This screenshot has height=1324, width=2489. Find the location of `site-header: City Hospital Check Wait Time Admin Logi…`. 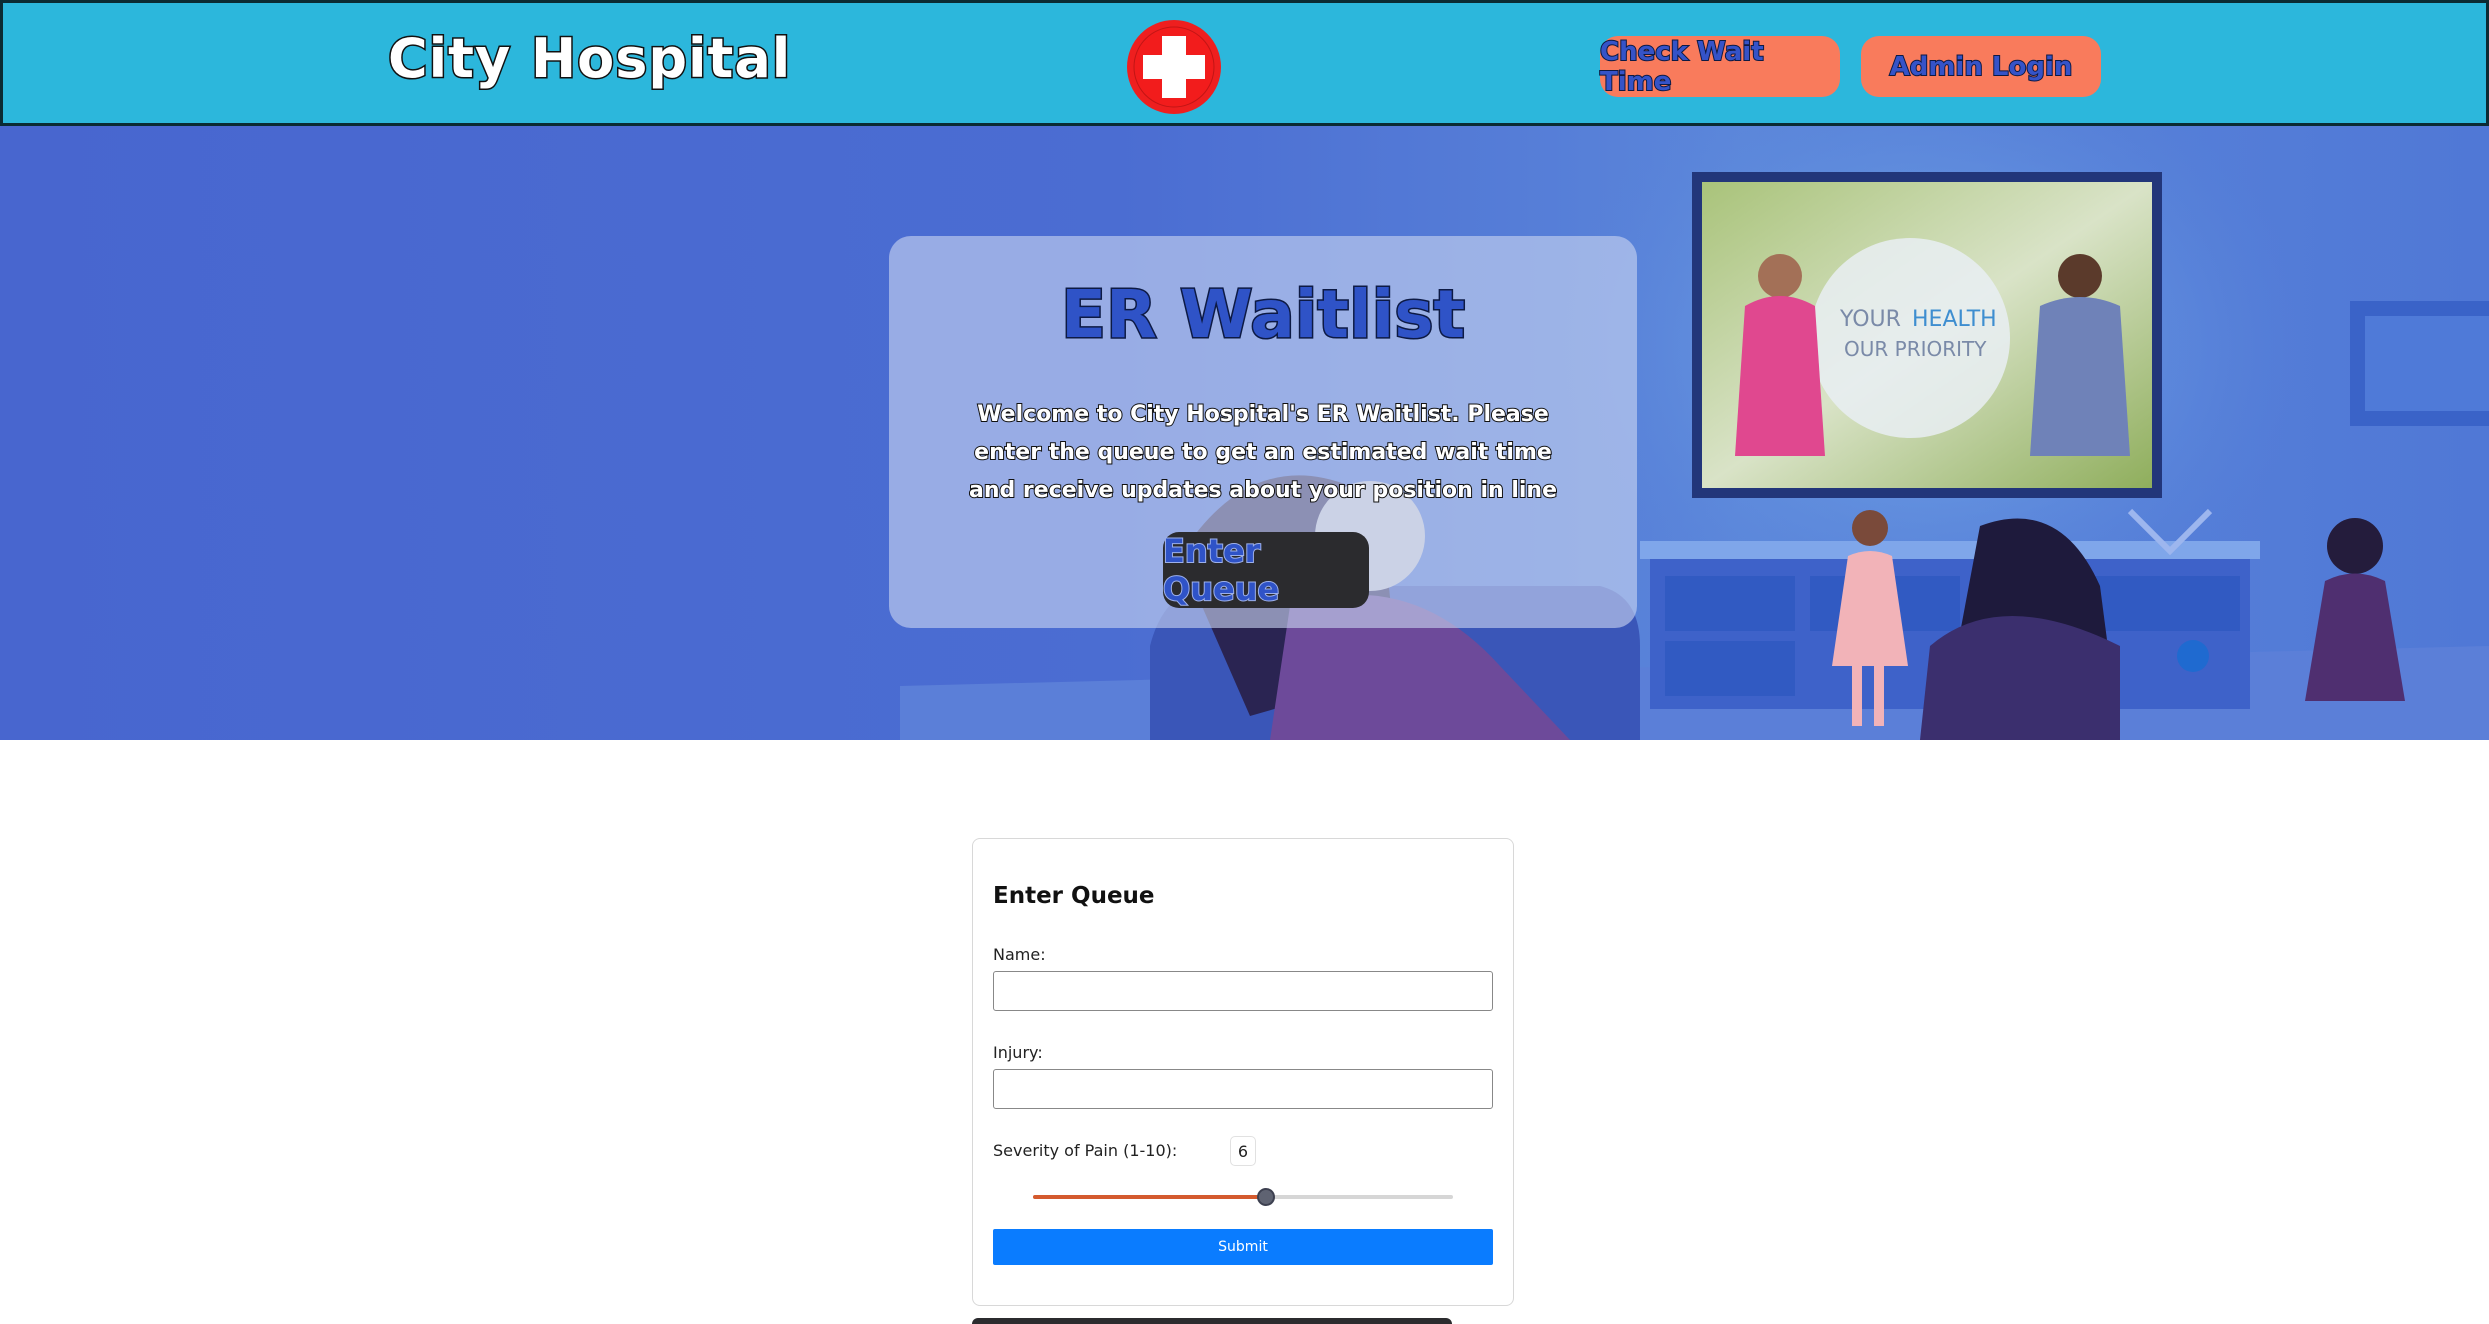

site-header: City Hospital Check Wait Time Admin Logi… is located at coordinates (1244, 63).